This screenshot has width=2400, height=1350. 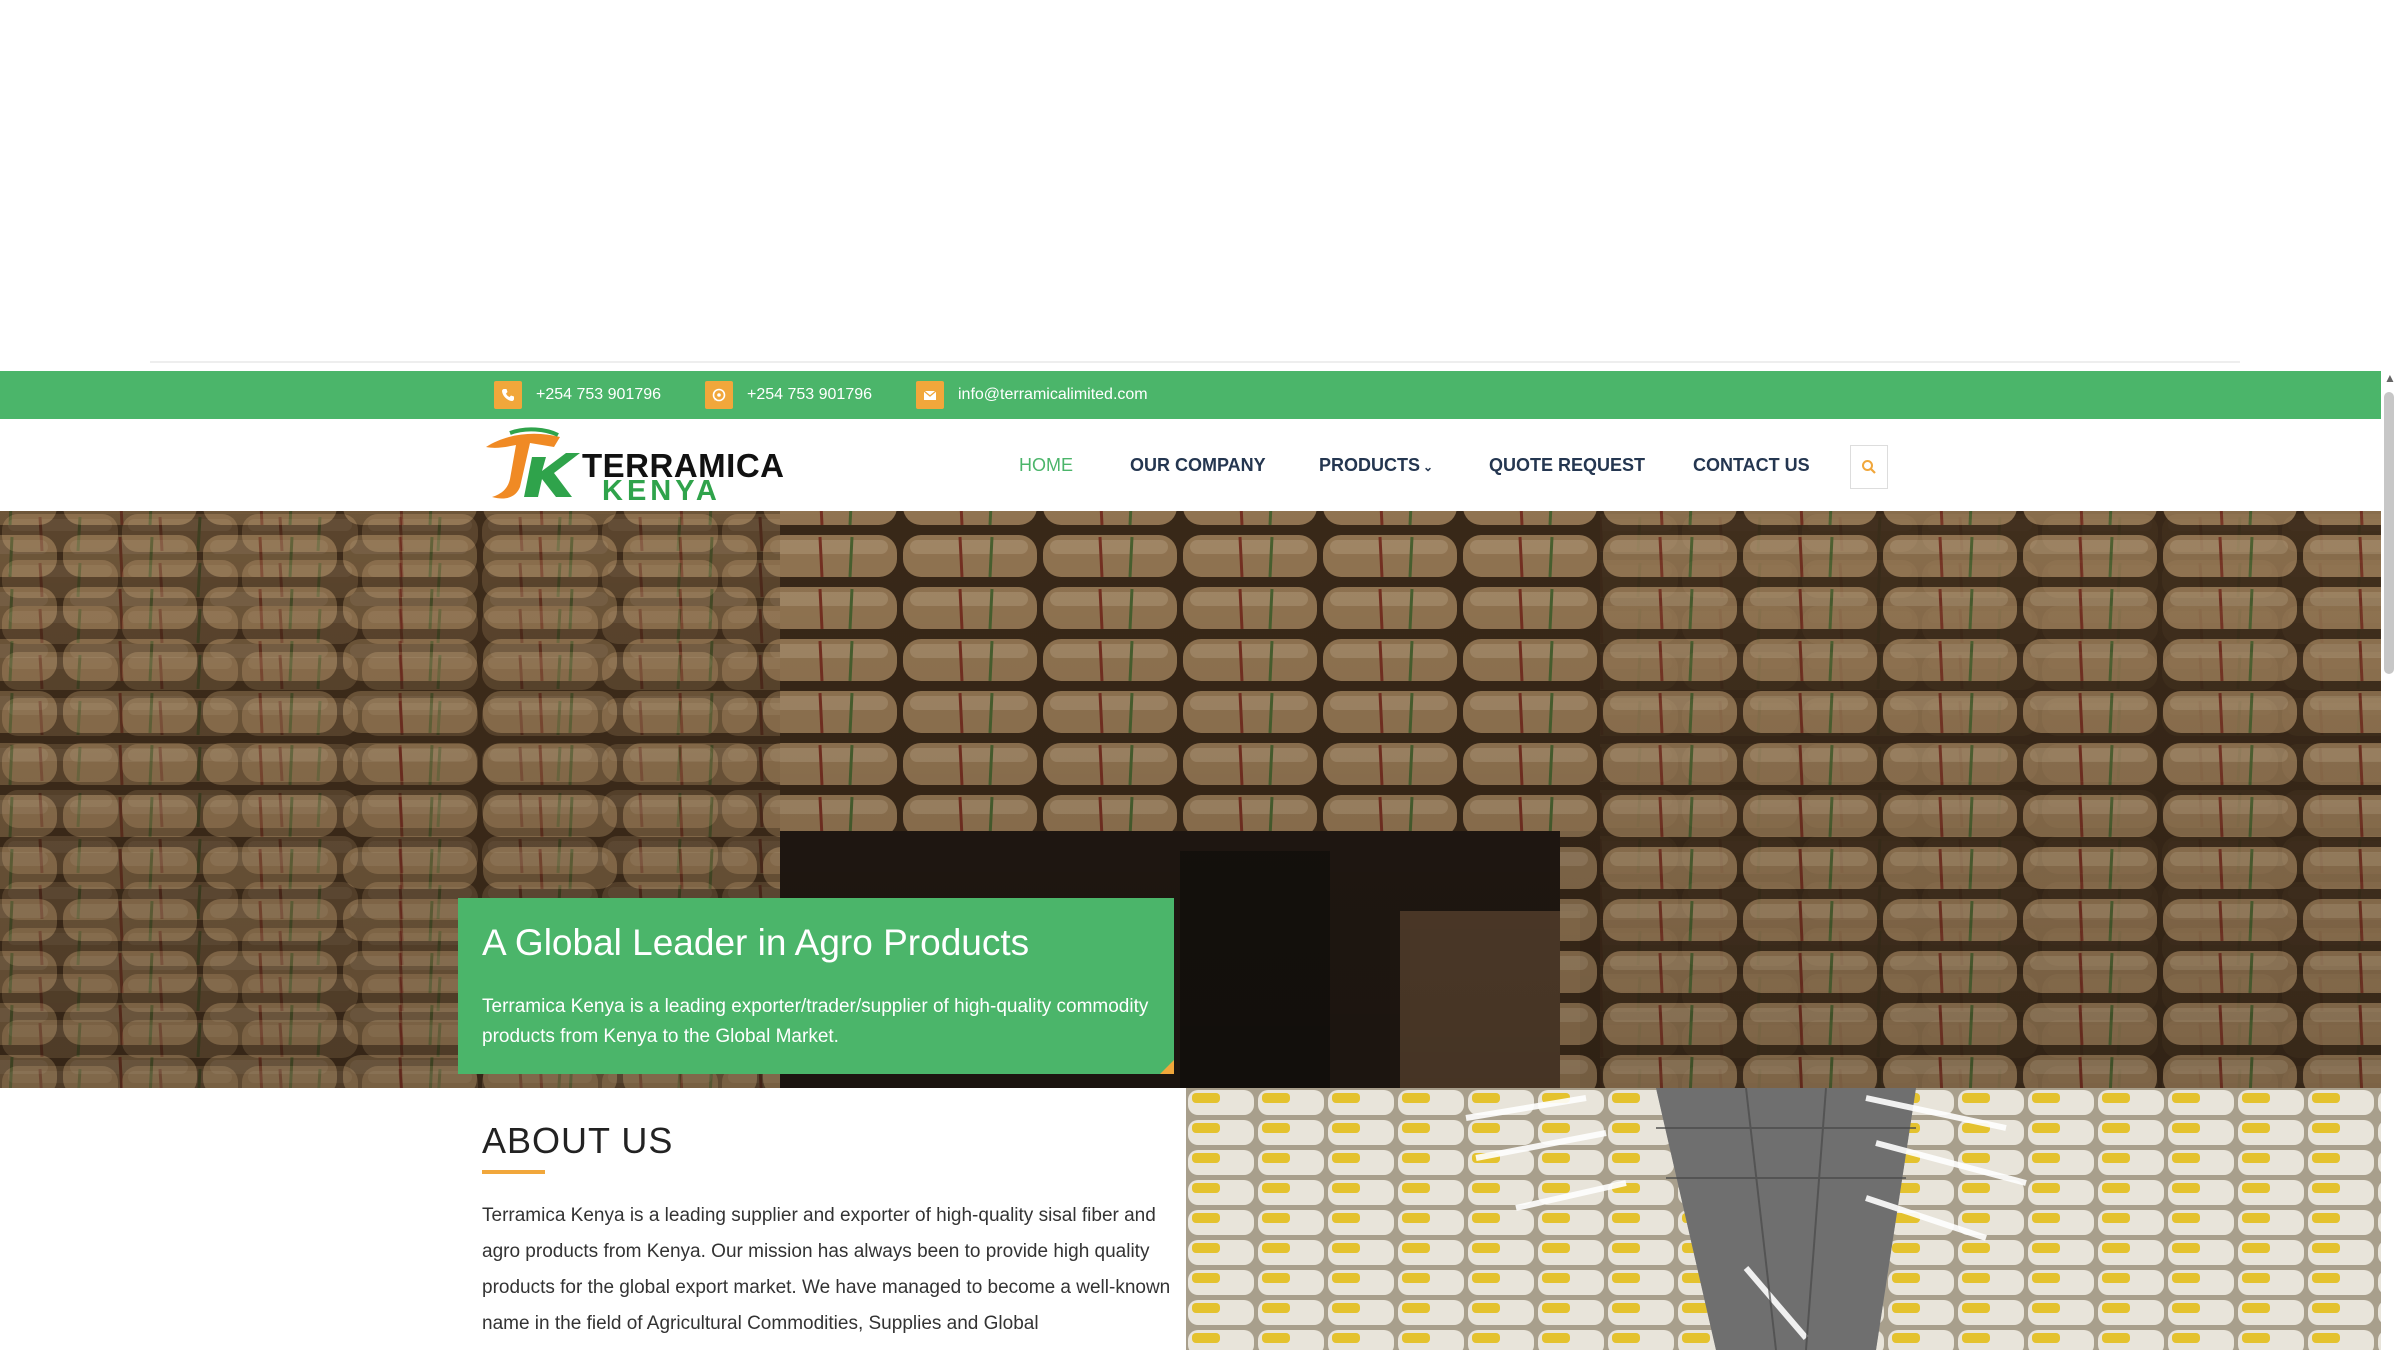 What do you see at coordinates (930, 395) in the screenshot?
I see `email-icon` at bounding box center [930, 395].